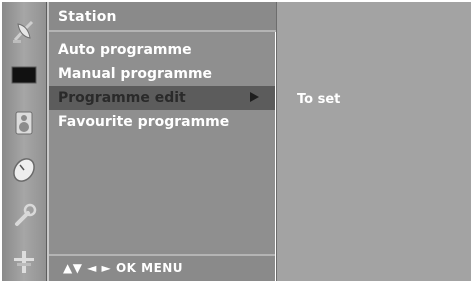 This screenshot has height=283, width=473. I want to click on picture-icon, so click(24, 75).